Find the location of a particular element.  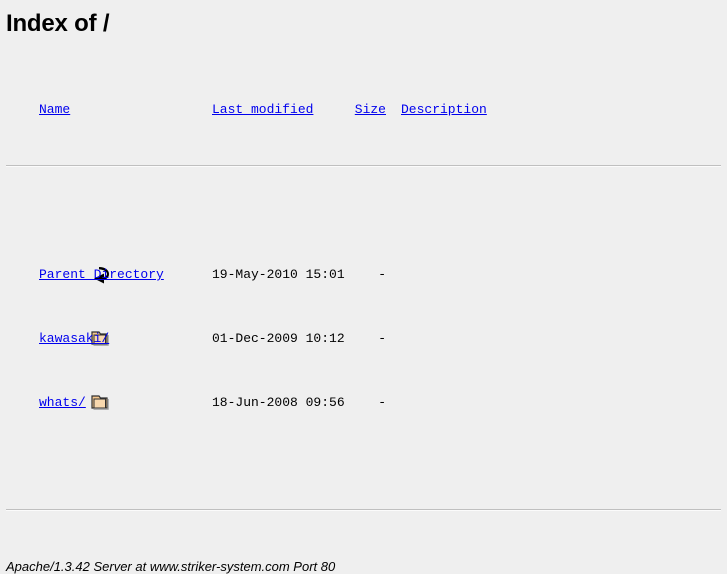

link-whats: whats/ is located at coordinates (62, 402).